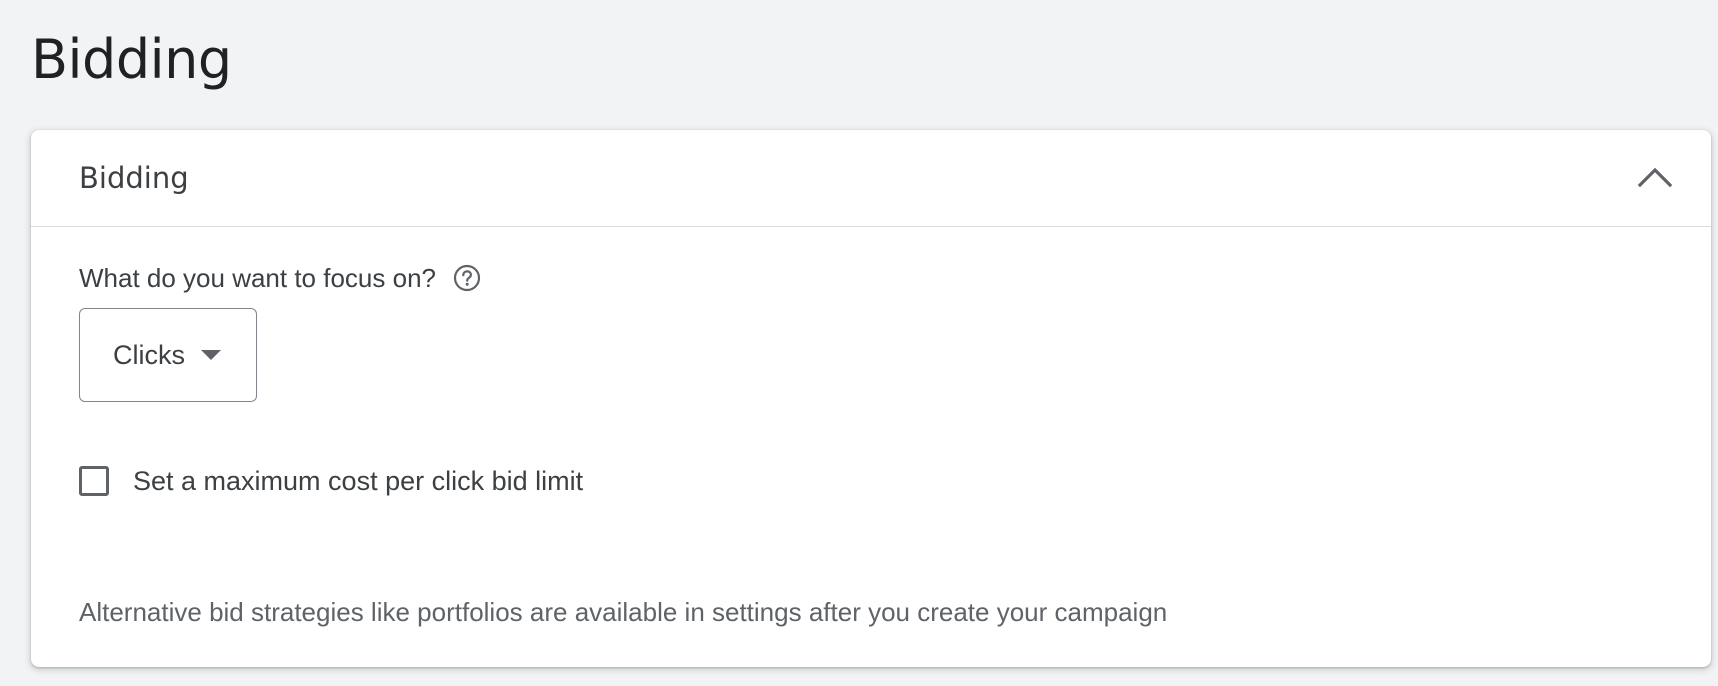  I want to click on collapse-button, so click(1655, 178).